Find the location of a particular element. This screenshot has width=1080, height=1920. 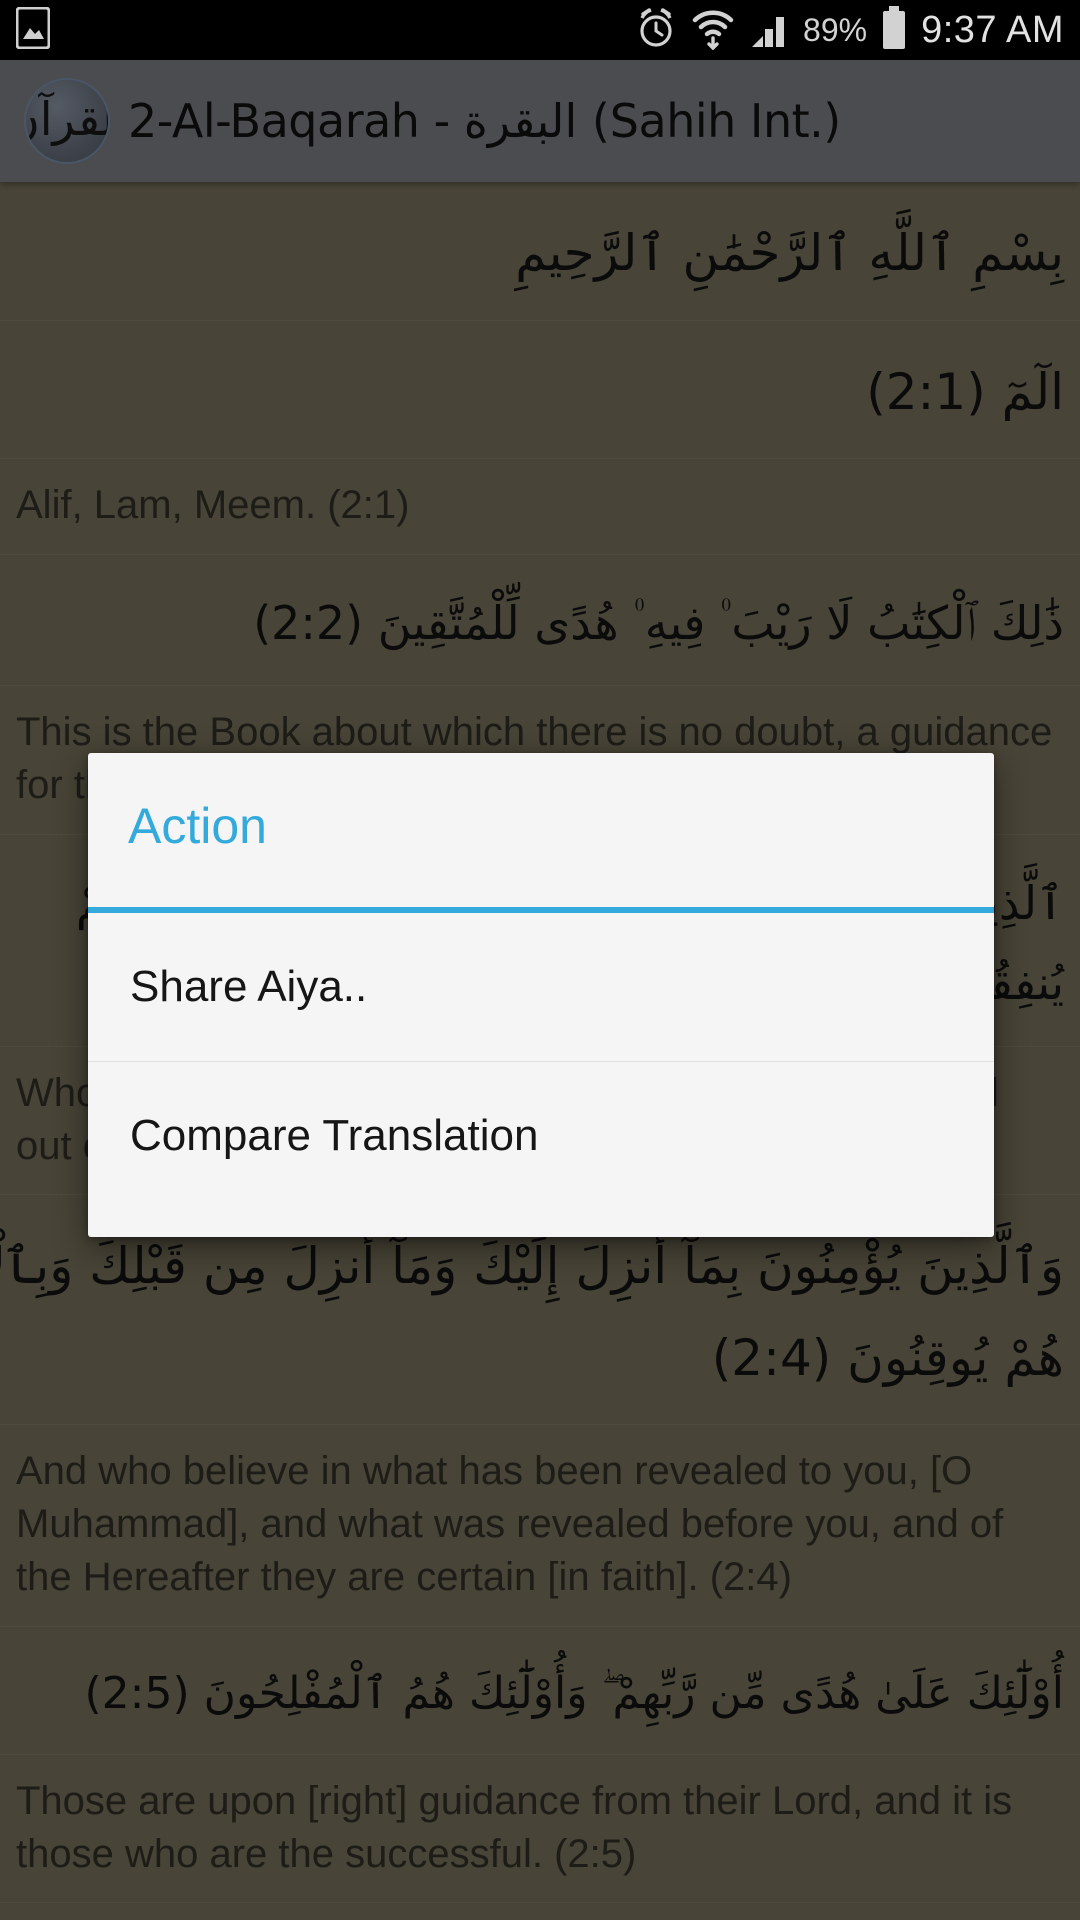

dialog-item-share-aiya: Share Aiya.. is located at coordinates (541, 987).